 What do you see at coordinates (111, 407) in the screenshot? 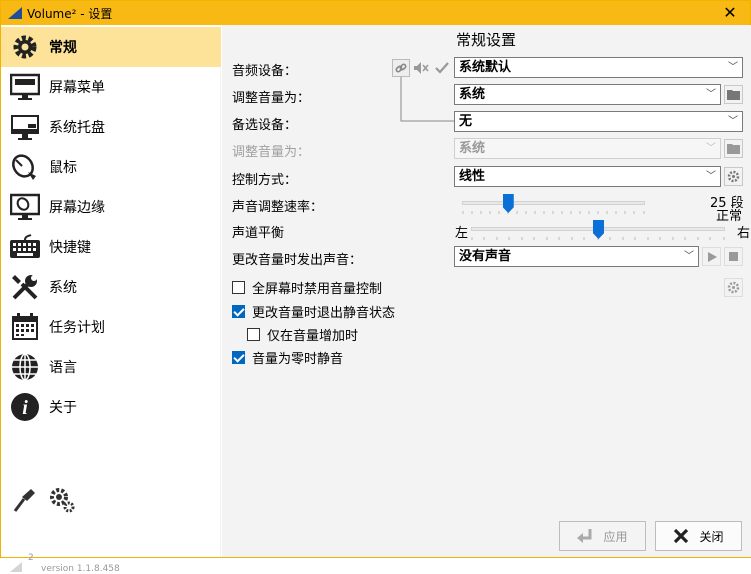
I see `sidebar-item-about: i 关于` at bounding box center [111, 407].